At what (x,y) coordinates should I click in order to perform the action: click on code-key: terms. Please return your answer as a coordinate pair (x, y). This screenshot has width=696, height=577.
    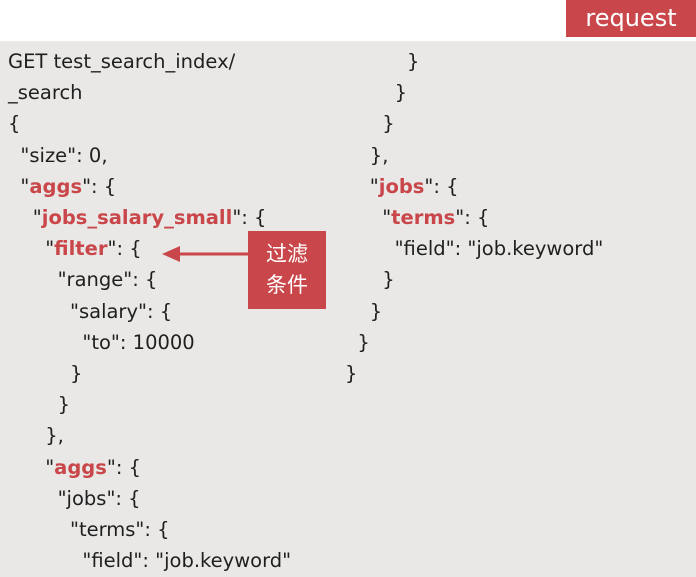
    Looking at the image, I should click on (423, 217).